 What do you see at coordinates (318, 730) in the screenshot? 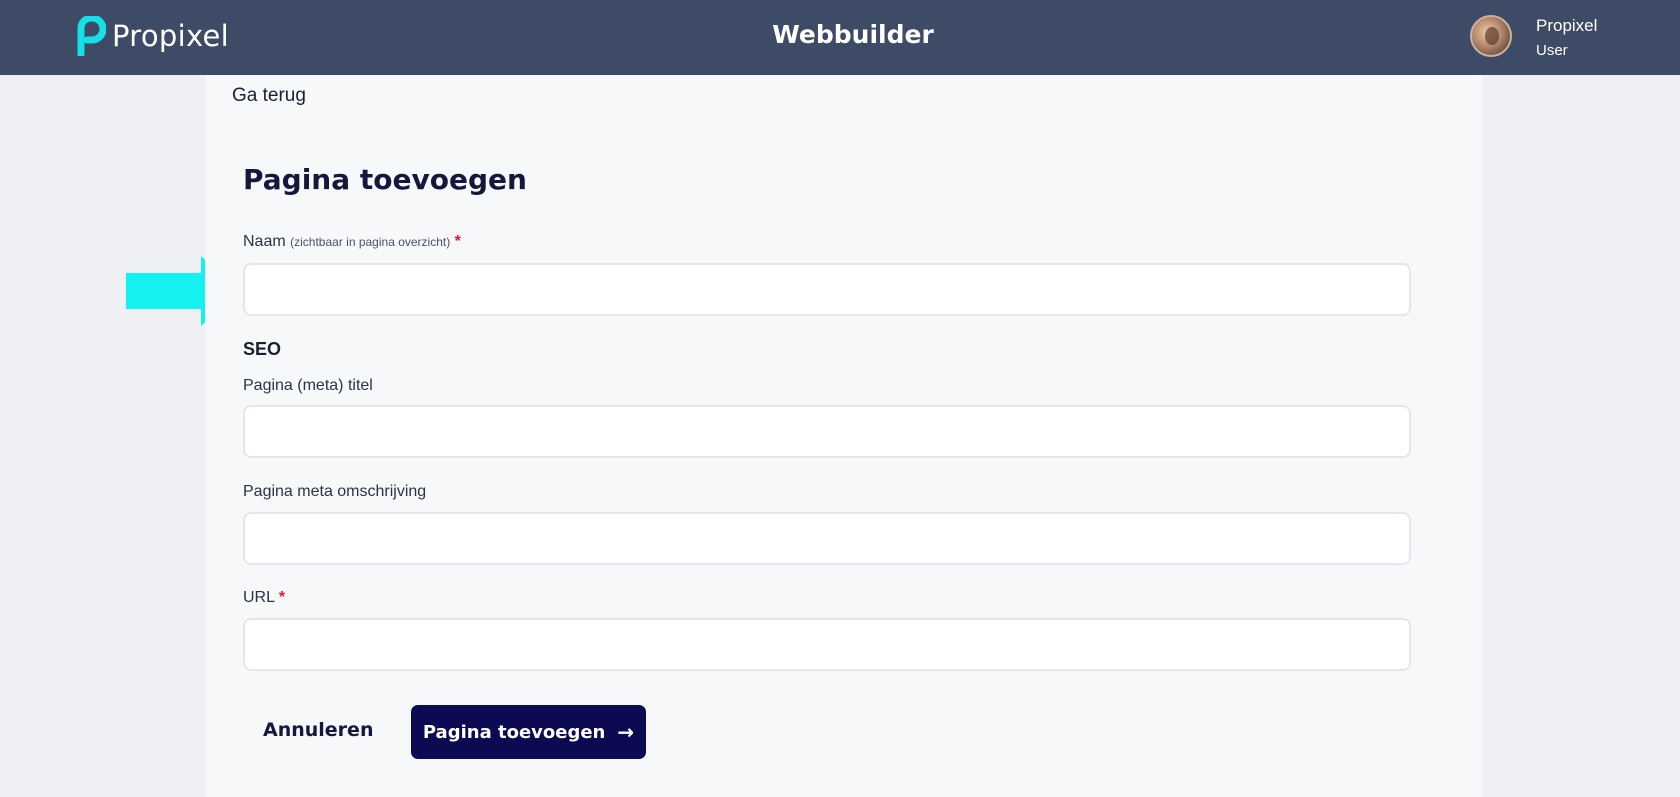
I see `cancel-button: Annuleren` at bounding box center [318, 730].